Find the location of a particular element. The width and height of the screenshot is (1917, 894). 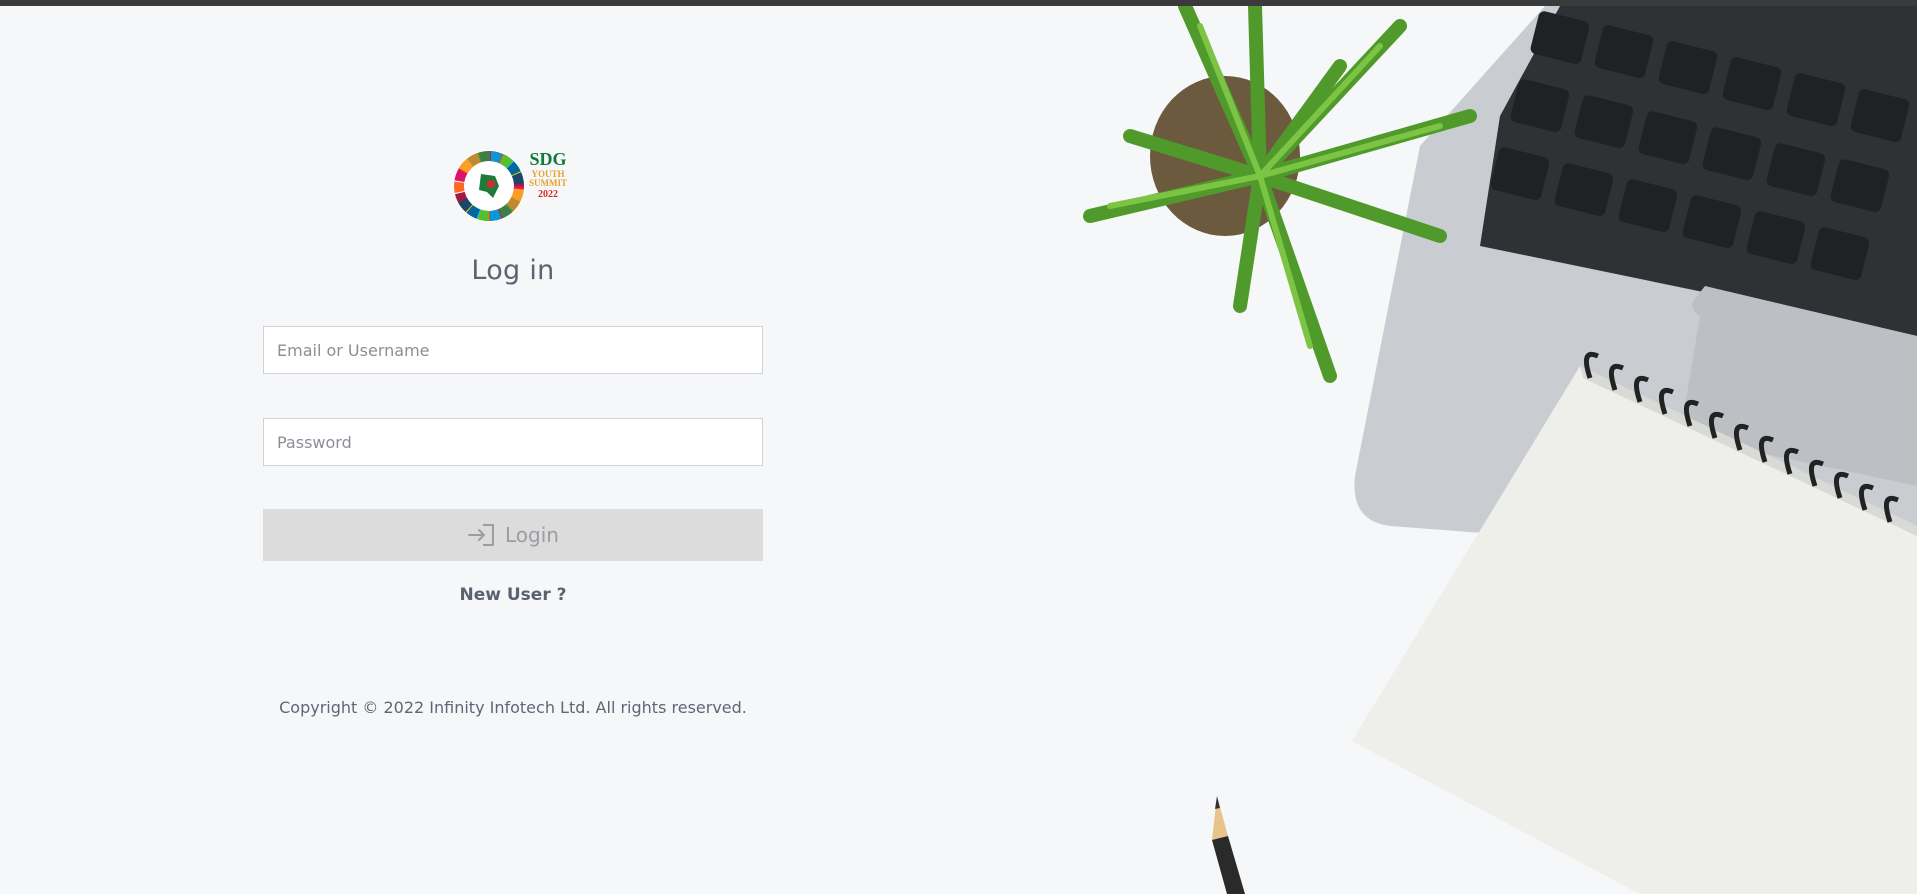

logo-text: SDG YOUTH SUMMIT 2022 is located at coordinates (548, 175).